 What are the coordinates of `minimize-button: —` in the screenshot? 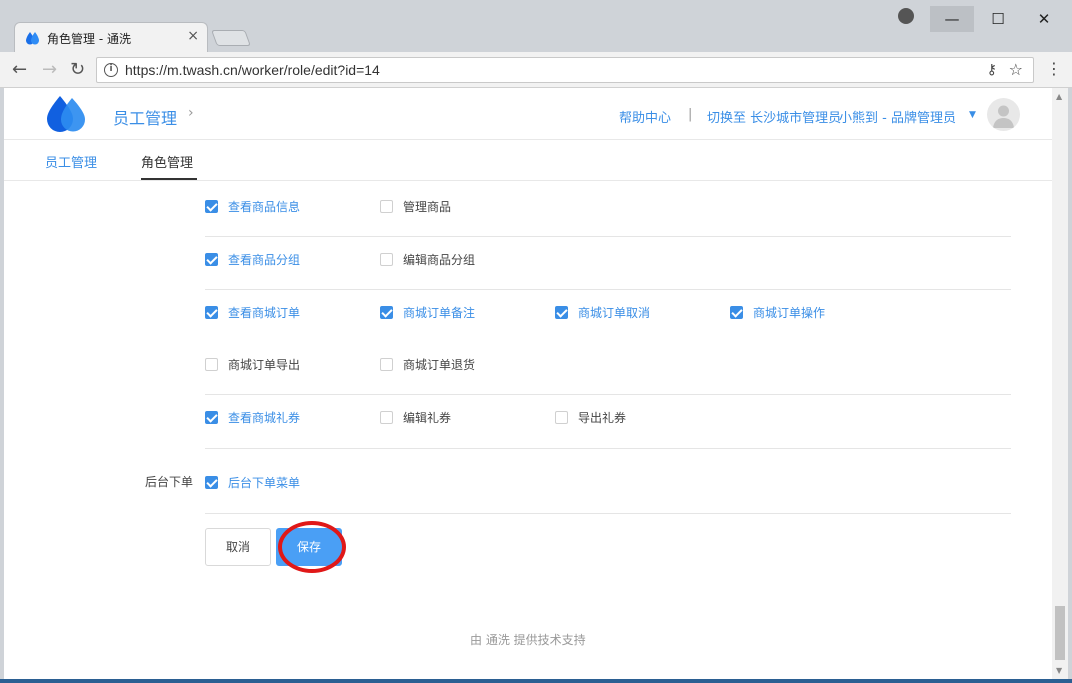 It's located at (952, 19).